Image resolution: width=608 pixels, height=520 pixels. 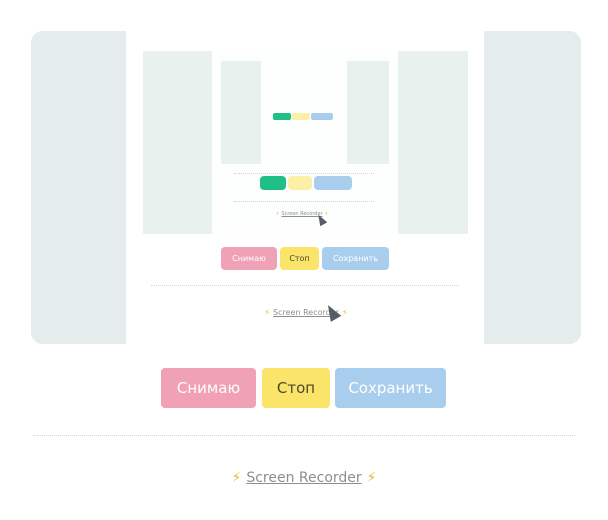 I want to click on save-button-preview: Сохранить, so click(x=355, y=258).